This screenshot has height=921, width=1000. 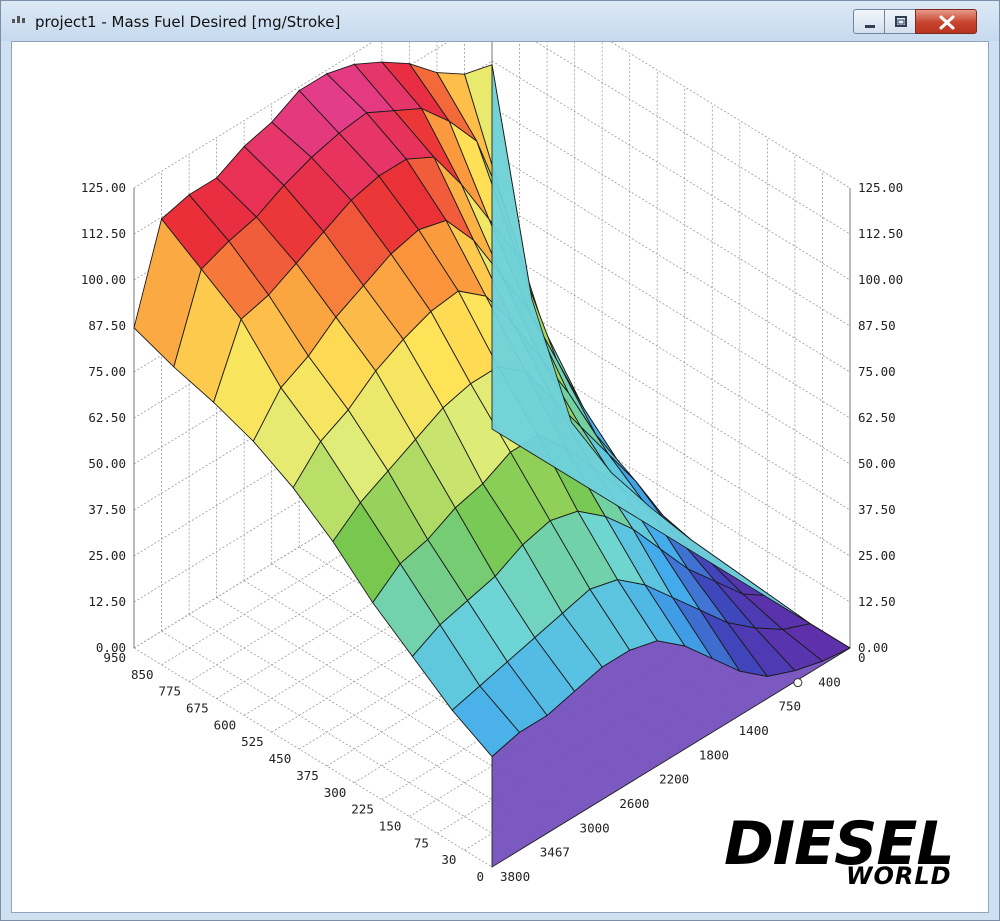 I want to click on restore-icon, so click(x=901, y=21).